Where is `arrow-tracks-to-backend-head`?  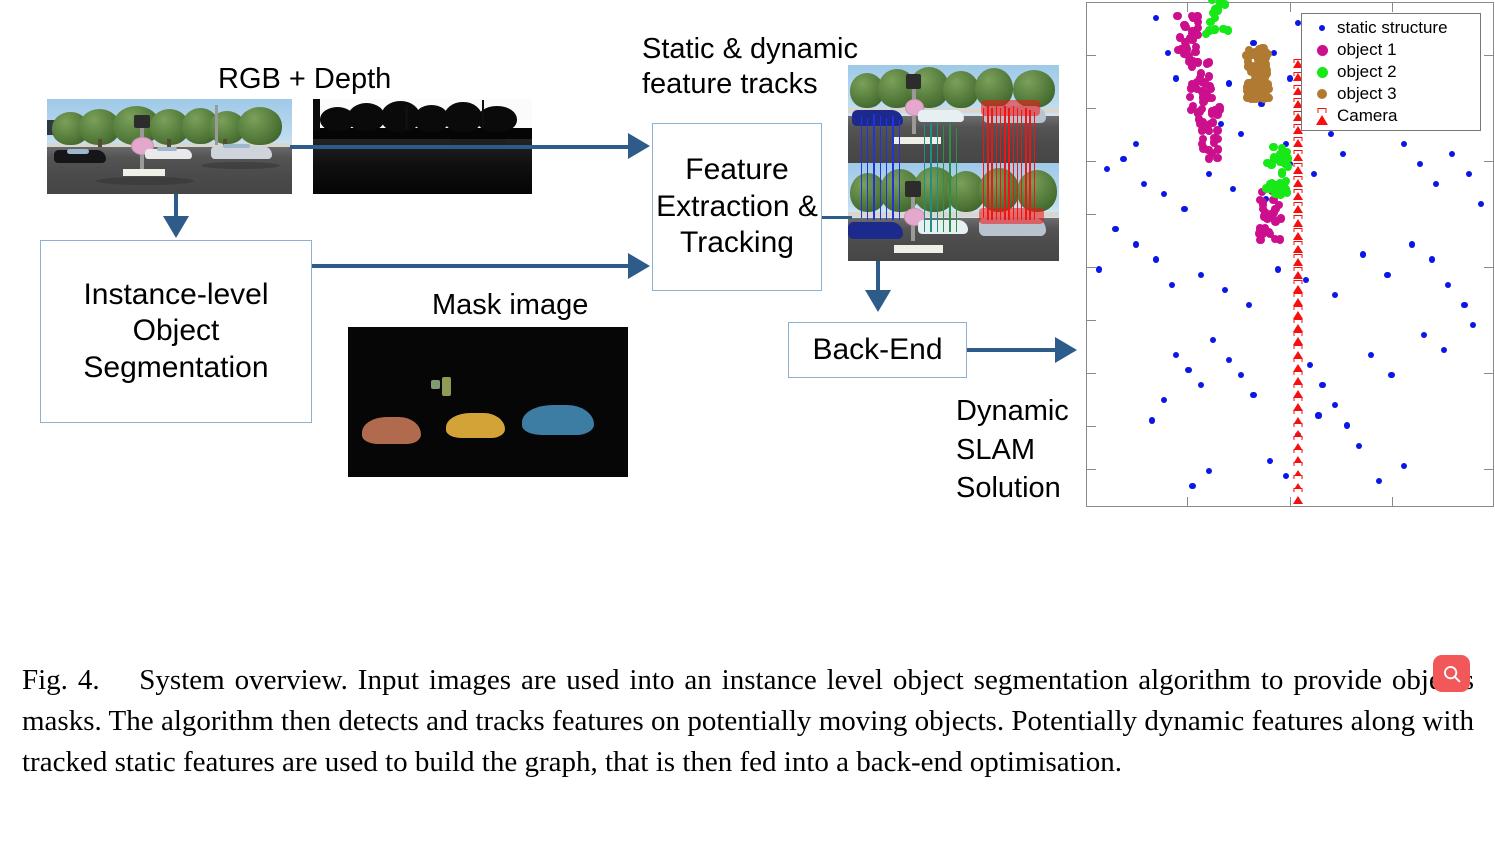 arrow-tracks-to-backend-head is located at coordinates (878, 301).